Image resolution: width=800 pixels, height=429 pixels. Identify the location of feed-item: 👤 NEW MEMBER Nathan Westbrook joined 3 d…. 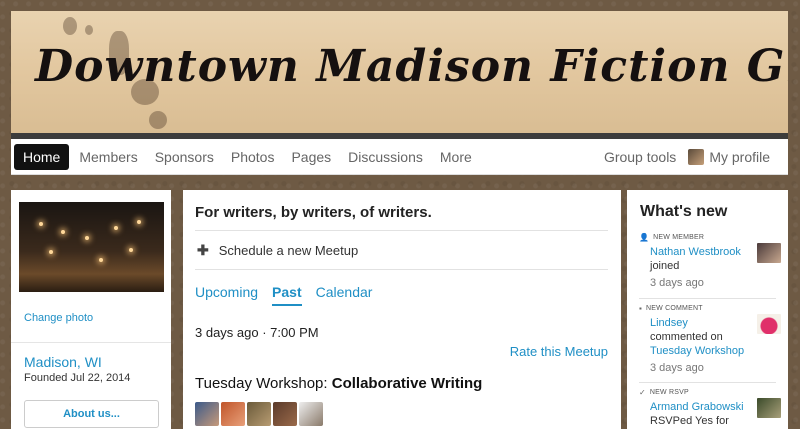
(710, 261).